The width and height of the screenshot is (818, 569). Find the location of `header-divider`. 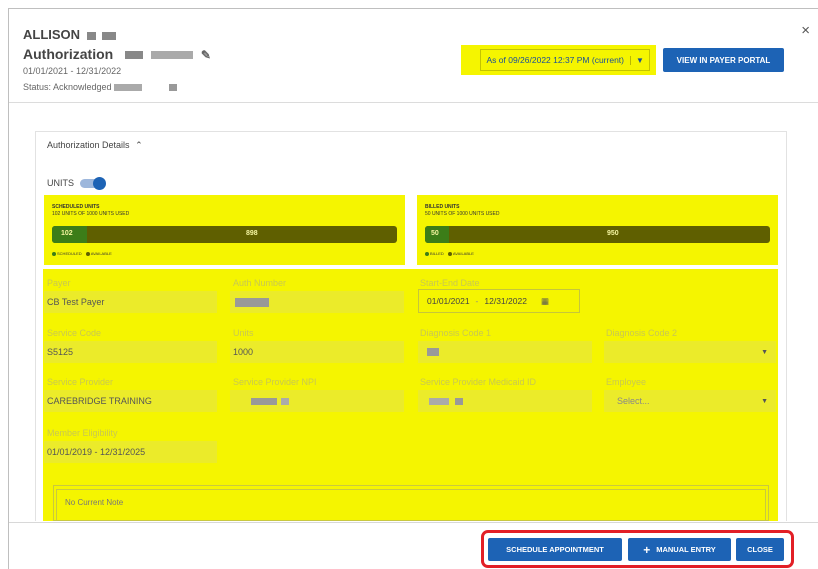

header-divider is located at coordinates (413, 102).